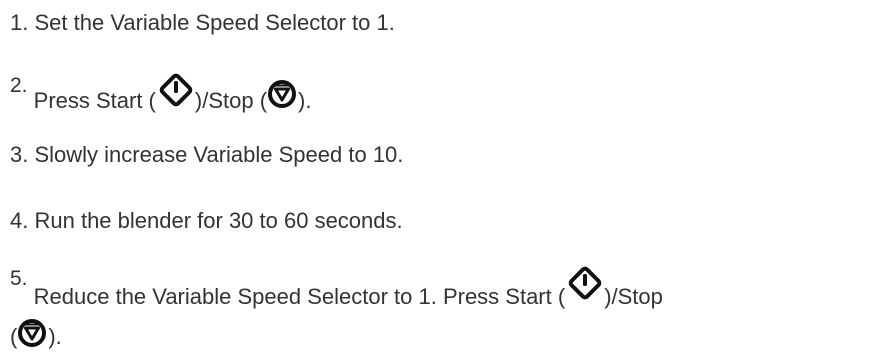 This screenshot has height=353, width=894. What do you see at coordinates (14, 336) in the screenshot?
I see `step-text-line2-before-stop: (` at bounding box center [14, 336].